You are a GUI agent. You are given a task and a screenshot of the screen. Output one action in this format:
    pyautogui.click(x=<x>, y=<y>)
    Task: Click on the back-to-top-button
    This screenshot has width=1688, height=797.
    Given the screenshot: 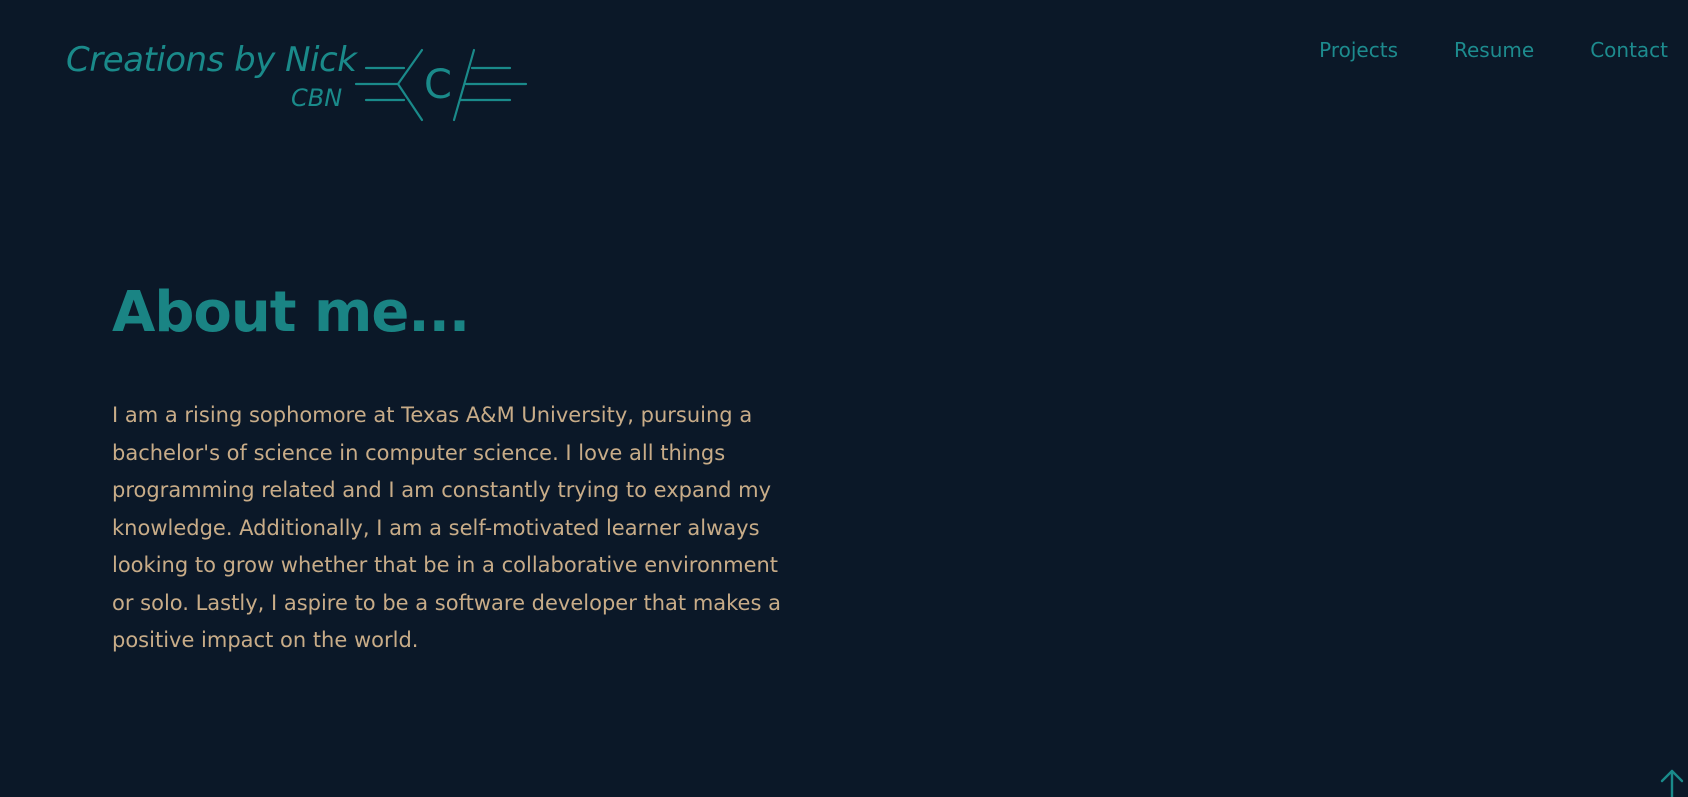 What is the action you would take?
    pyautogui.click(x=1672, y=782)
    